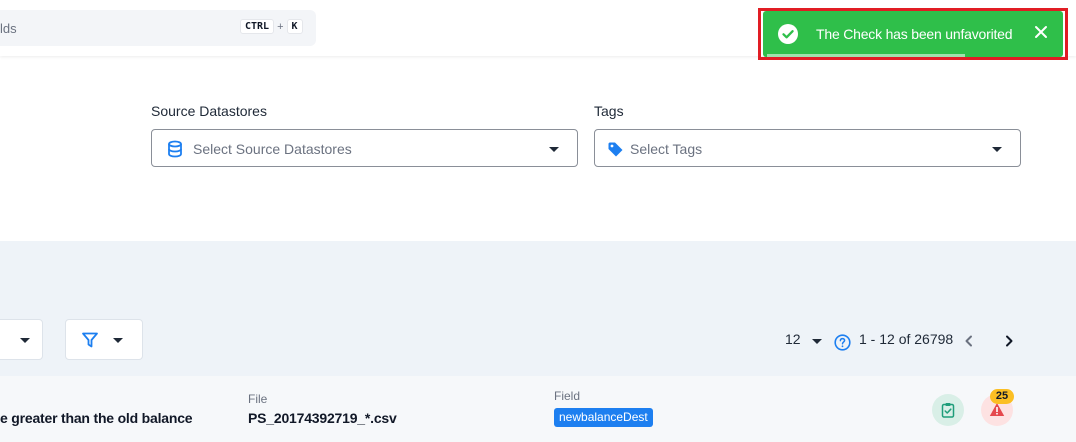 This screenshot has height=442, width=1076. Describe the element at coordinates (609, 111) in the screenshot. I see `tags-label: Tags` at that location.